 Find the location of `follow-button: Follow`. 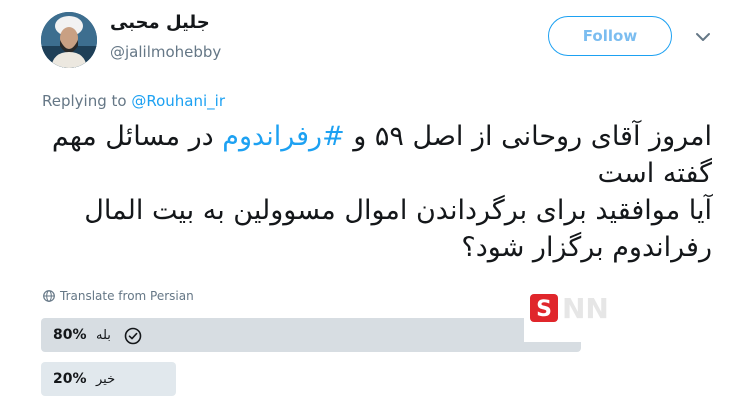

follow-button: Follow is located at coordinates (610, 36).